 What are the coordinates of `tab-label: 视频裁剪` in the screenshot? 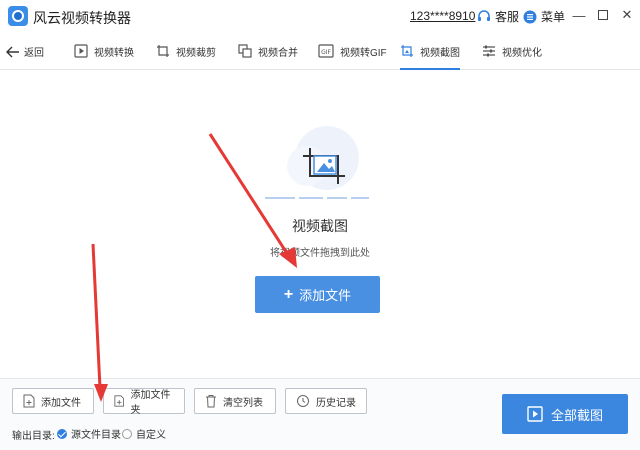 It's located at (196, 53).